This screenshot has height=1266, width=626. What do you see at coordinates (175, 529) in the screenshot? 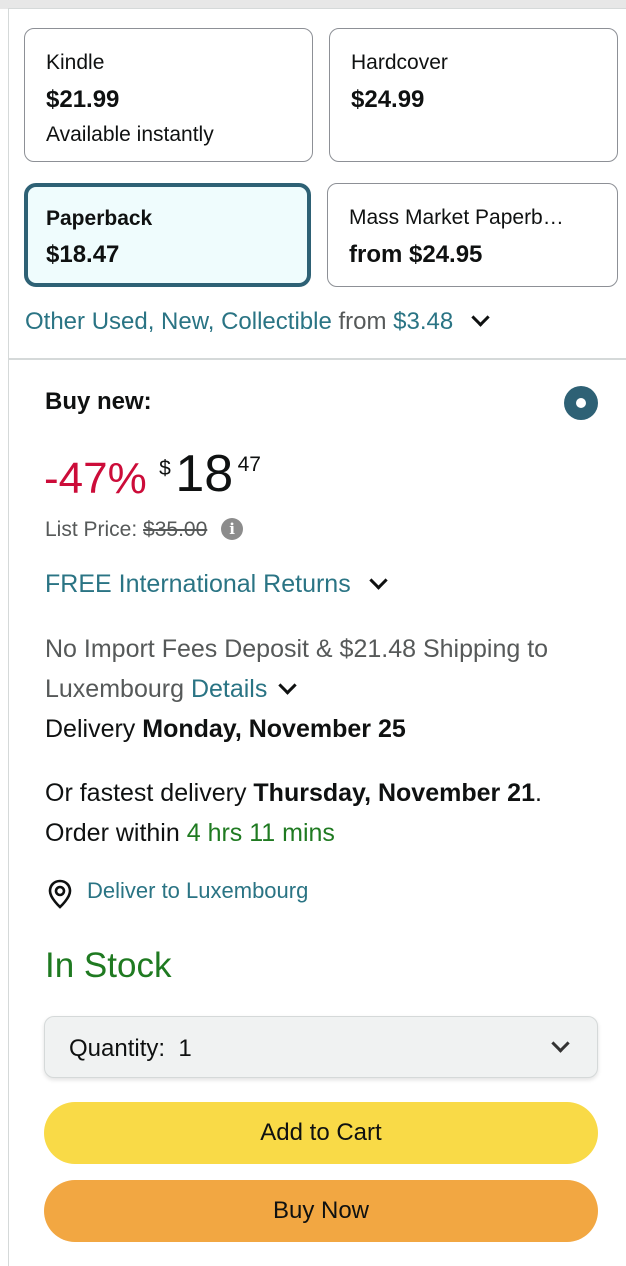
I see `list-price-value: $35.00` at bounding box center [175, 529].